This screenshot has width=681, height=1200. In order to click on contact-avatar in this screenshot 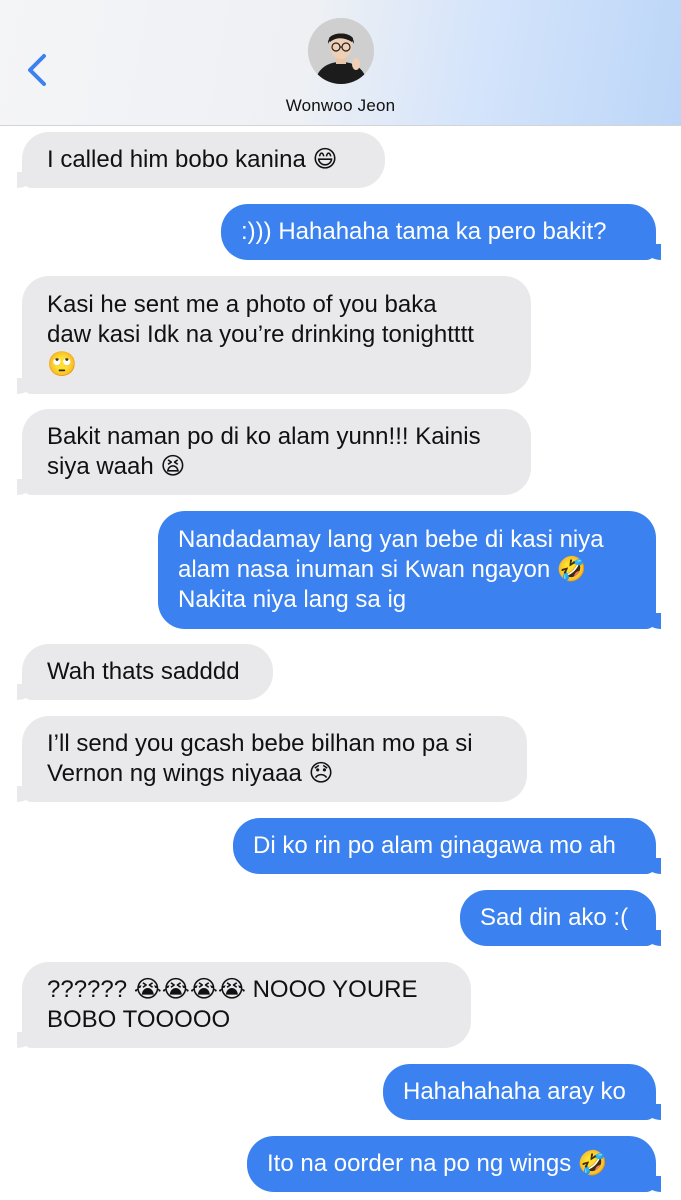, I will do `click(341, 51)`.